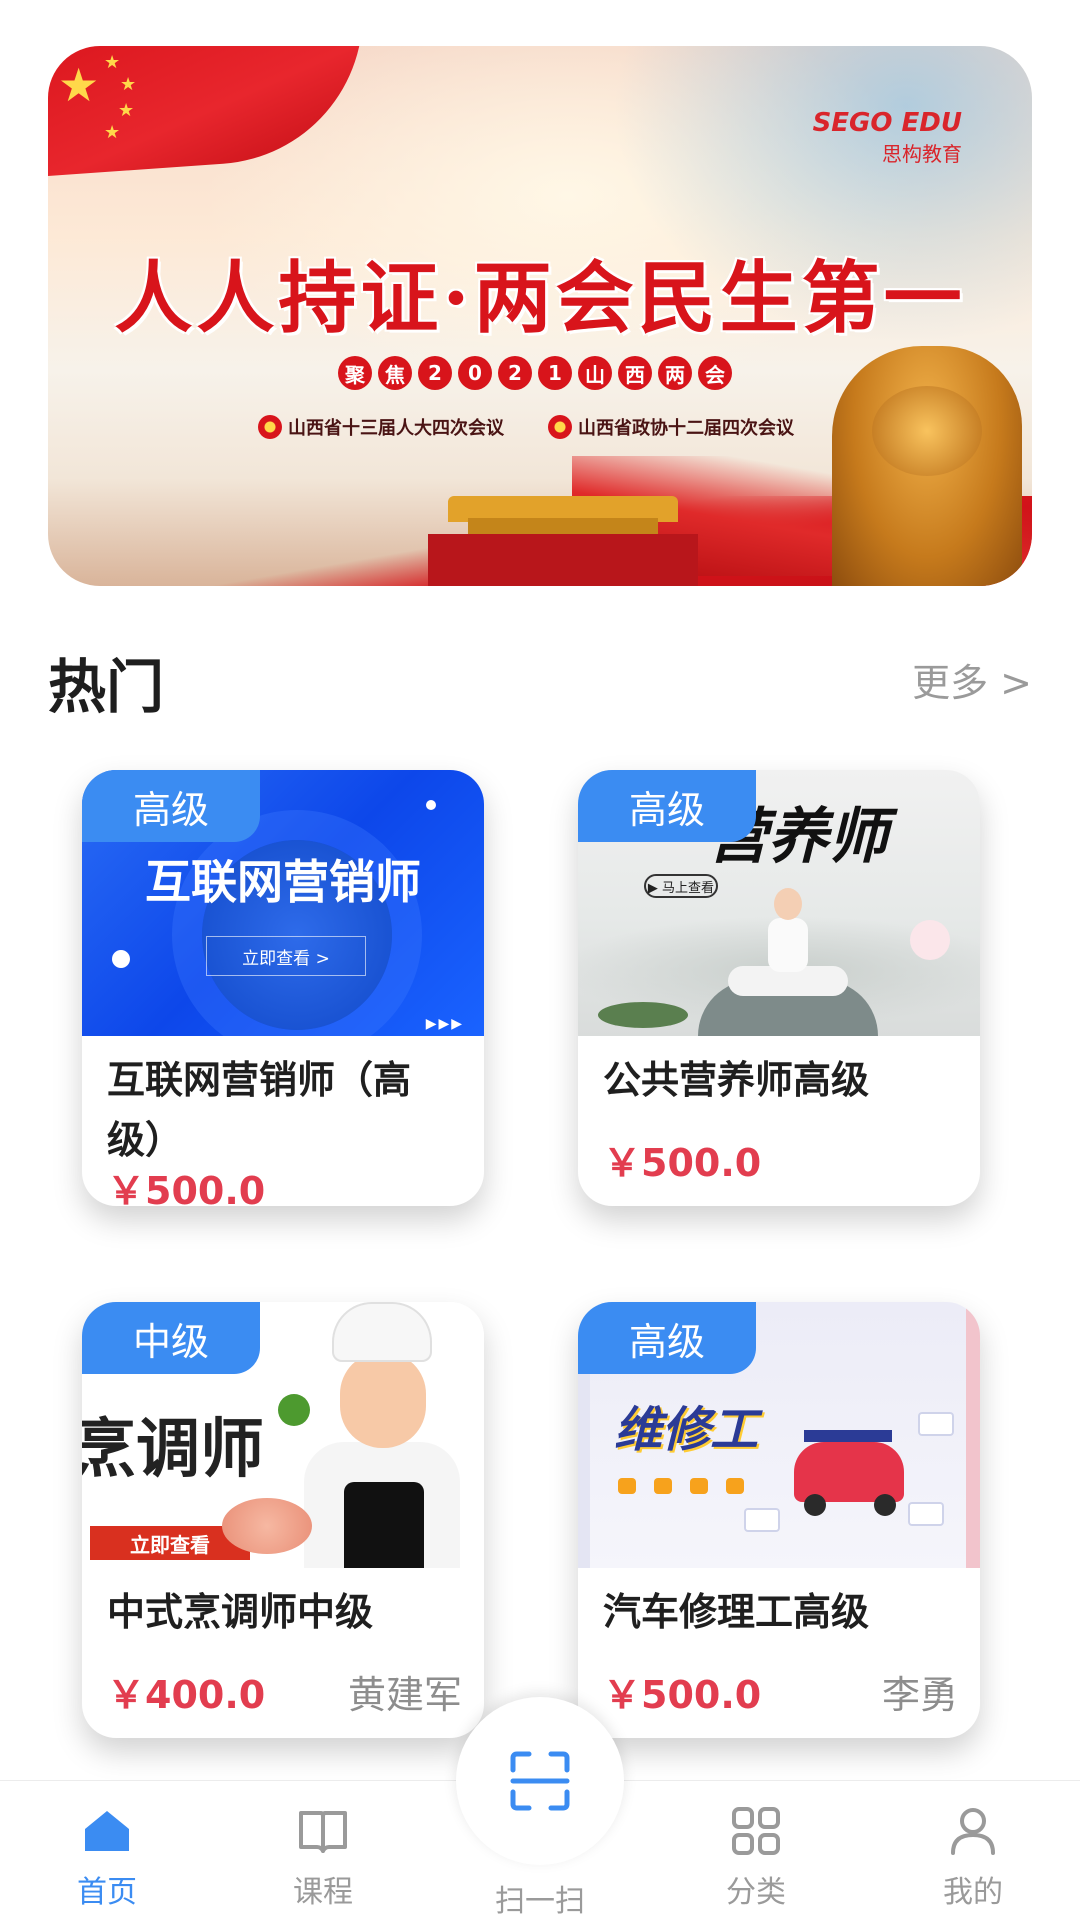 Image resolution: width=1080 pixels, height=1920 pixels. What do you see at coordinates (922, 154) in the screenshot?
I see `brand-name-cn: 思构教育` at bounding box center [922, 154].